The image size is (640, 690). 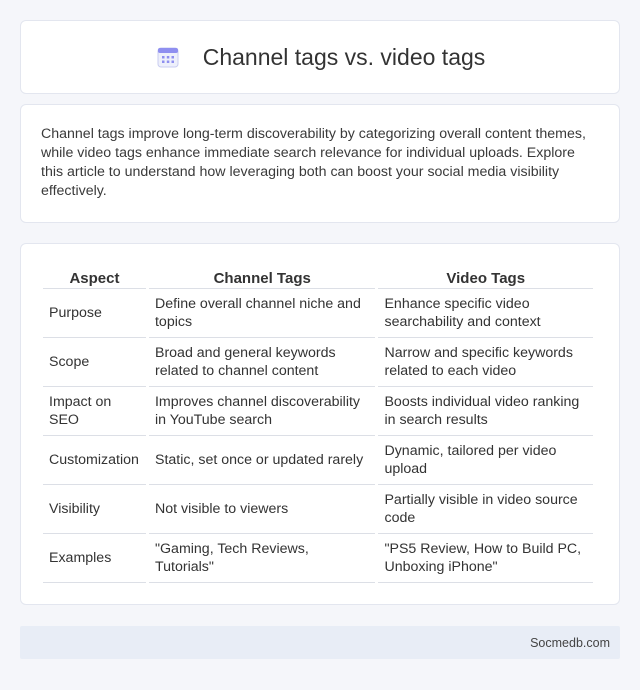 I want to click on cell-aspect: Customization, so click(x=94, y=460).